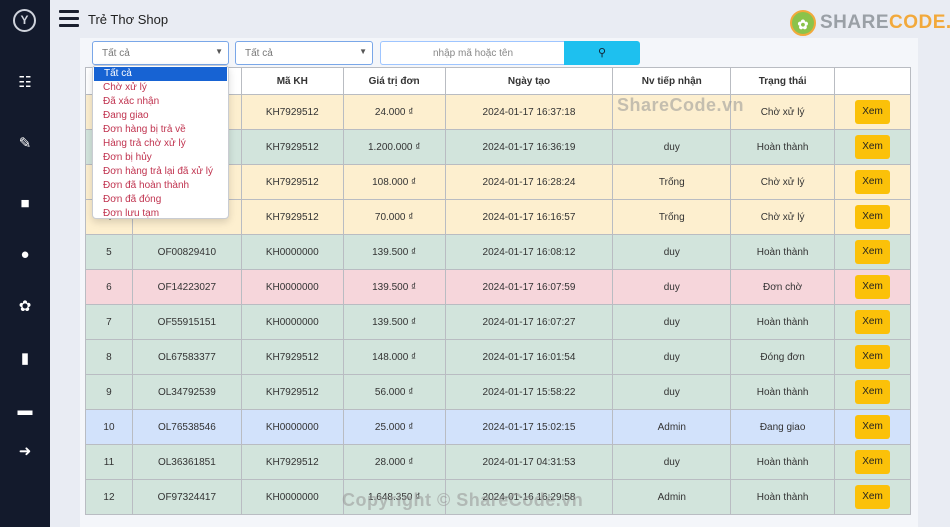  Describe the element at coordinates (160, 172) in the screenshot. I see `dropdown-option: Đơn hàng trả lại đã xử lý` at that location.